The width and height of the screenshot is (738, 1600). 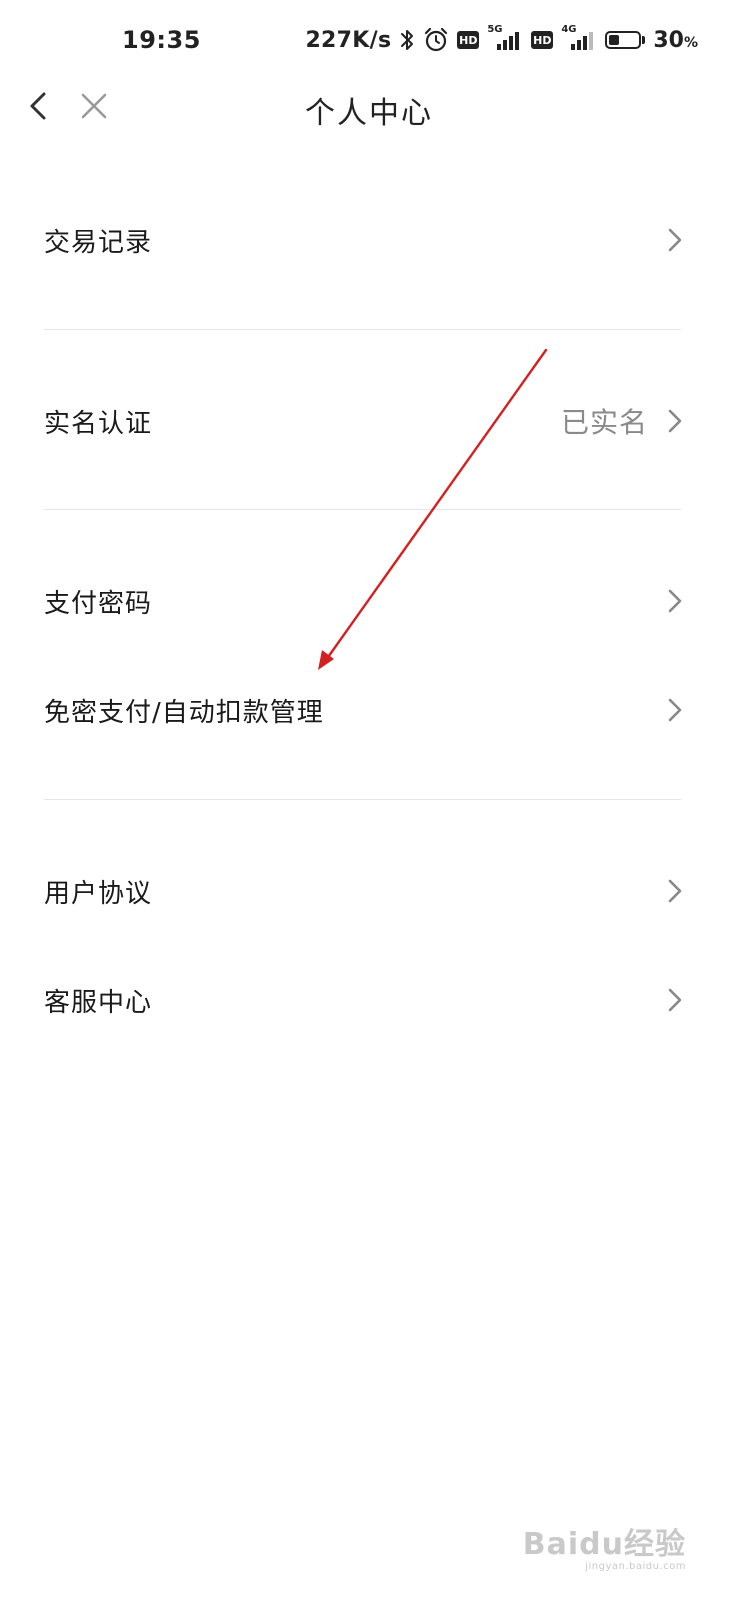 I want to click on network-speed: 227K/s, so click(x=348, y=40).